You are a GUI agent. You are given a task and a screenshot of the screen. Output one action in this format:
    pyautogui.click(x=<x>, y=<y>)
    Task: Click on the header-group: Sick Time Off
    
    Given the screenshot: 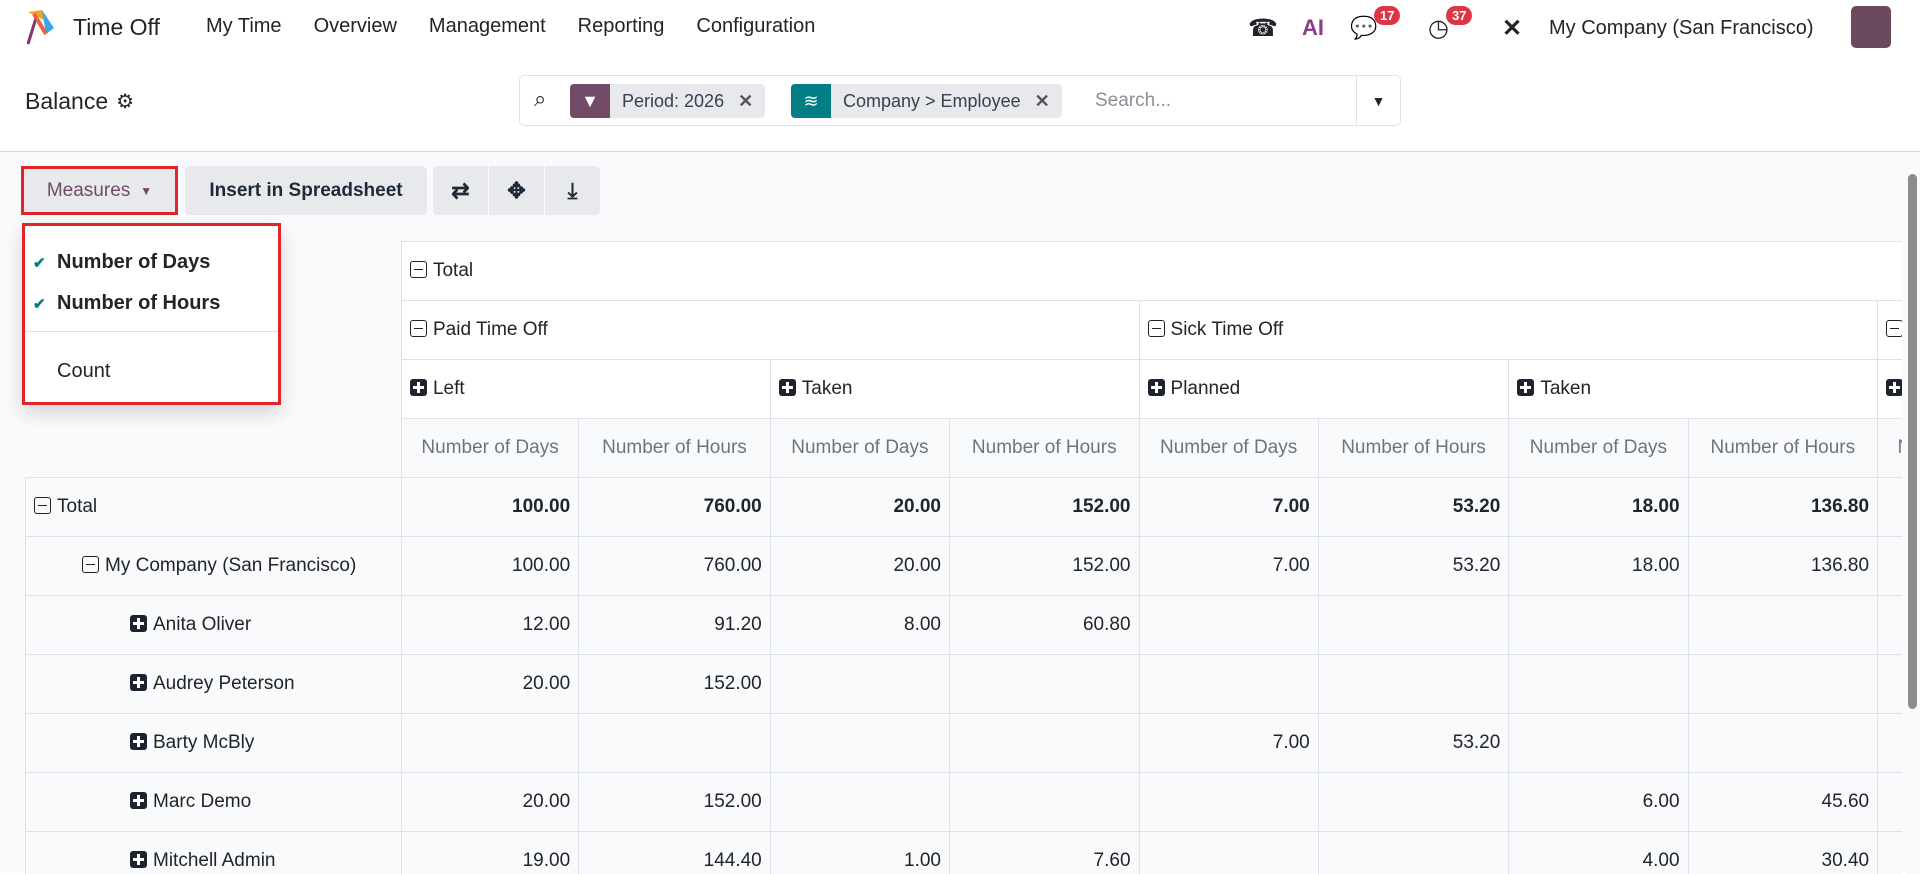 What is the action you would take?
    pyautogui.click(x=1508, y=330)
    